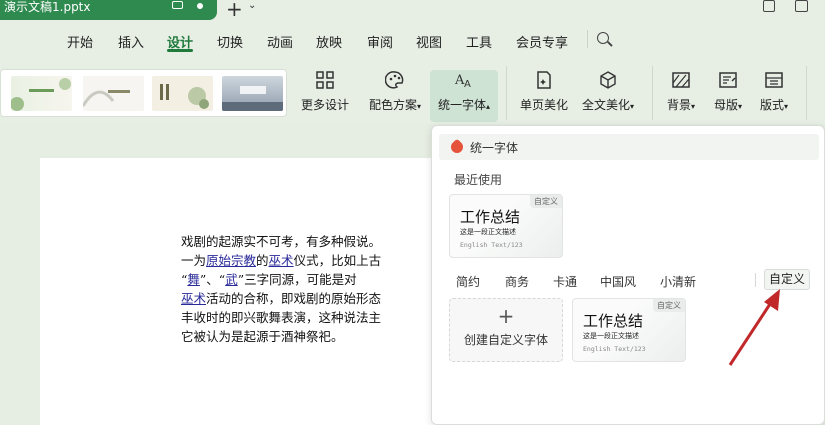 This screenshot has width=825, height=425. Describe the element at coordinates (280, 41) in the screenshot. I see `menu-animation: 动画` at that location.